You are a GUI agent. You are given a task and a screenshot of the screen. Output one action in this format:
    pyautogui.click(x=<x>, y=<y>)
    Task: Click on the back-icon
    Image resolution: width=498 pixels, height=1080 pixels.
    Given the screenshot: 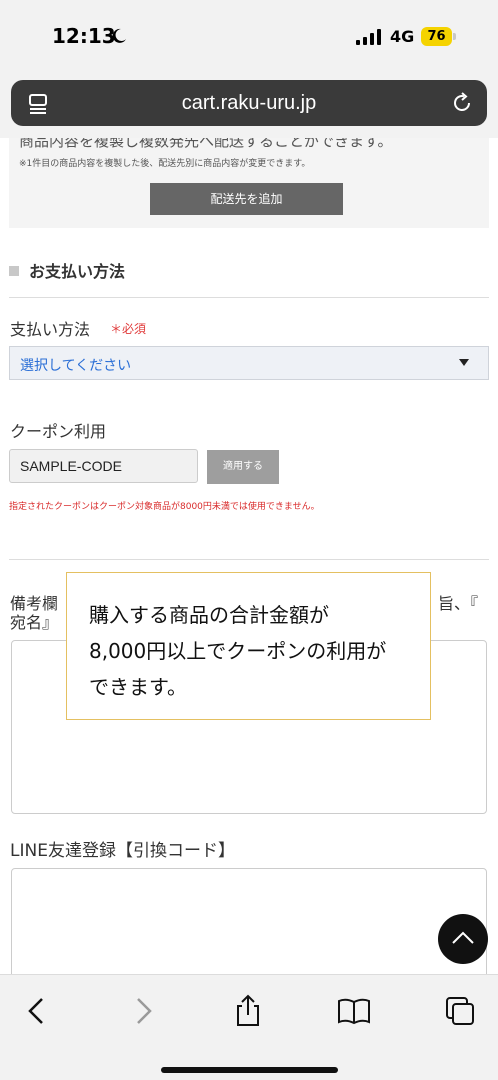 What is the action you would take?
    pyautogui.click(x=36, y=1011)
    